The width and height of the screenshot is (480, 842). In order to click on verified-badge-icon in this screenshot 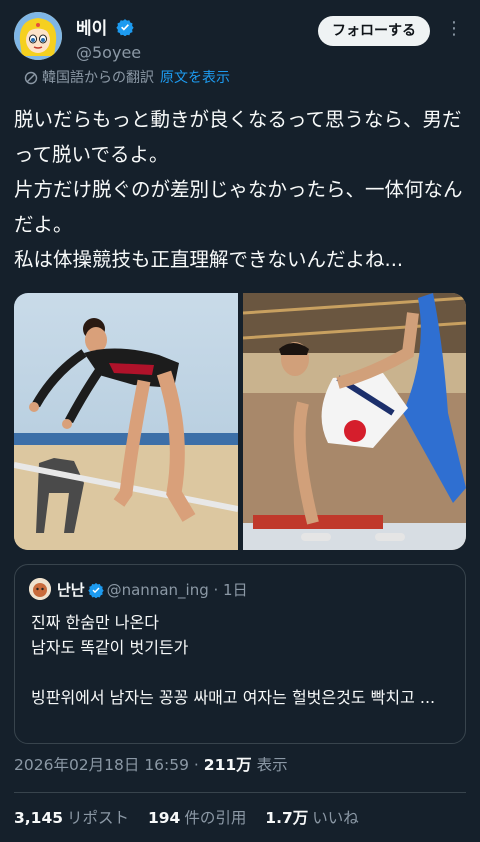, I will do `click(125, 27)`.